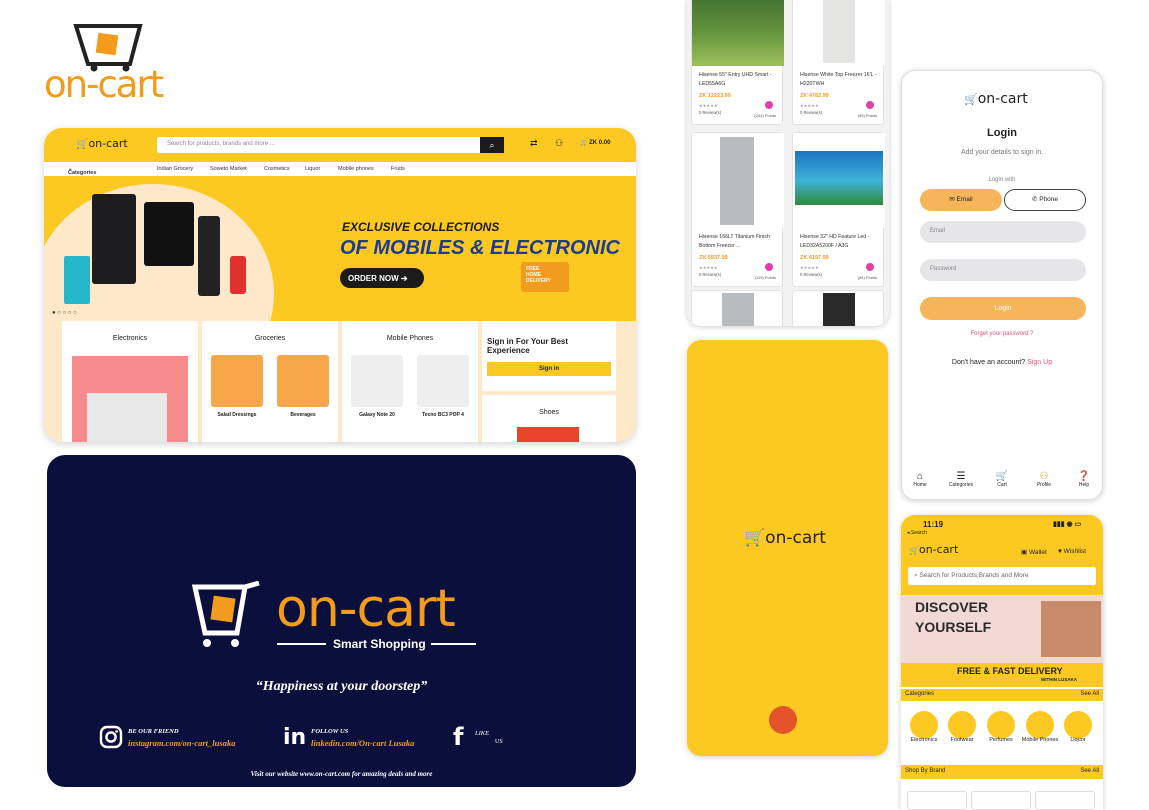 The image size is (1149, 810). I want to click on facebook-icon: f, so click(458, 737).